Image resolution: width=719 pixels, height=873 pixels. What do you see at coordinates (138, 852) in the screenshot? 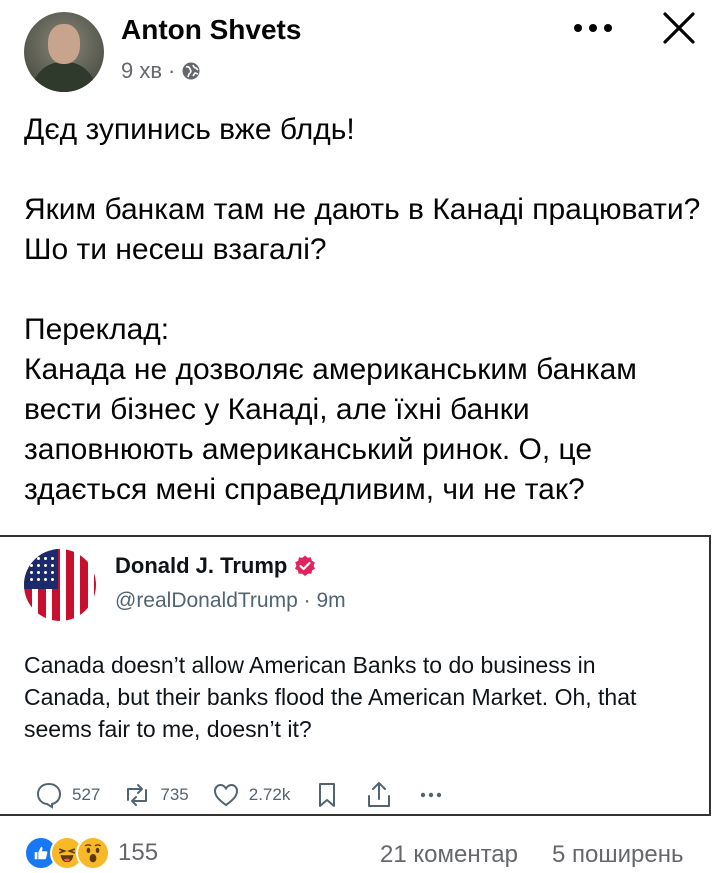
I see `reactions-count: 155` at bounding box center [138, 852].